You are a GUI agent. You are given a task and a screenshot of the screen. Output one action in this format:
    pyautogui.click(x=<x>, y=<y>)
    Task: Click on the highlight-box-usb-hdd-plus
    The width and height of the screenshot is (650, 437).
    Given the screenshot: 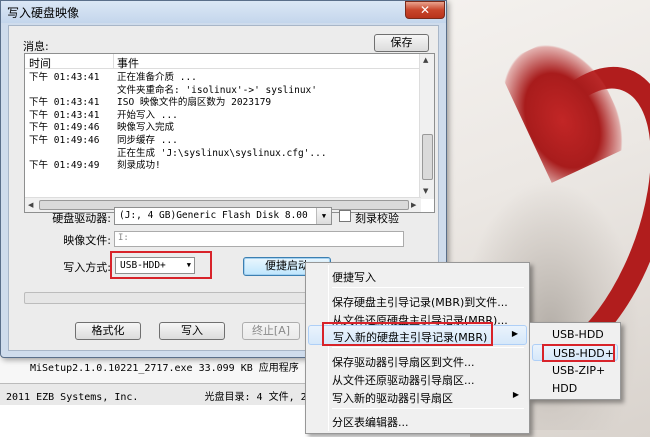 What is the action you would take?
    pyautogui.click(x=578, y=353)
    